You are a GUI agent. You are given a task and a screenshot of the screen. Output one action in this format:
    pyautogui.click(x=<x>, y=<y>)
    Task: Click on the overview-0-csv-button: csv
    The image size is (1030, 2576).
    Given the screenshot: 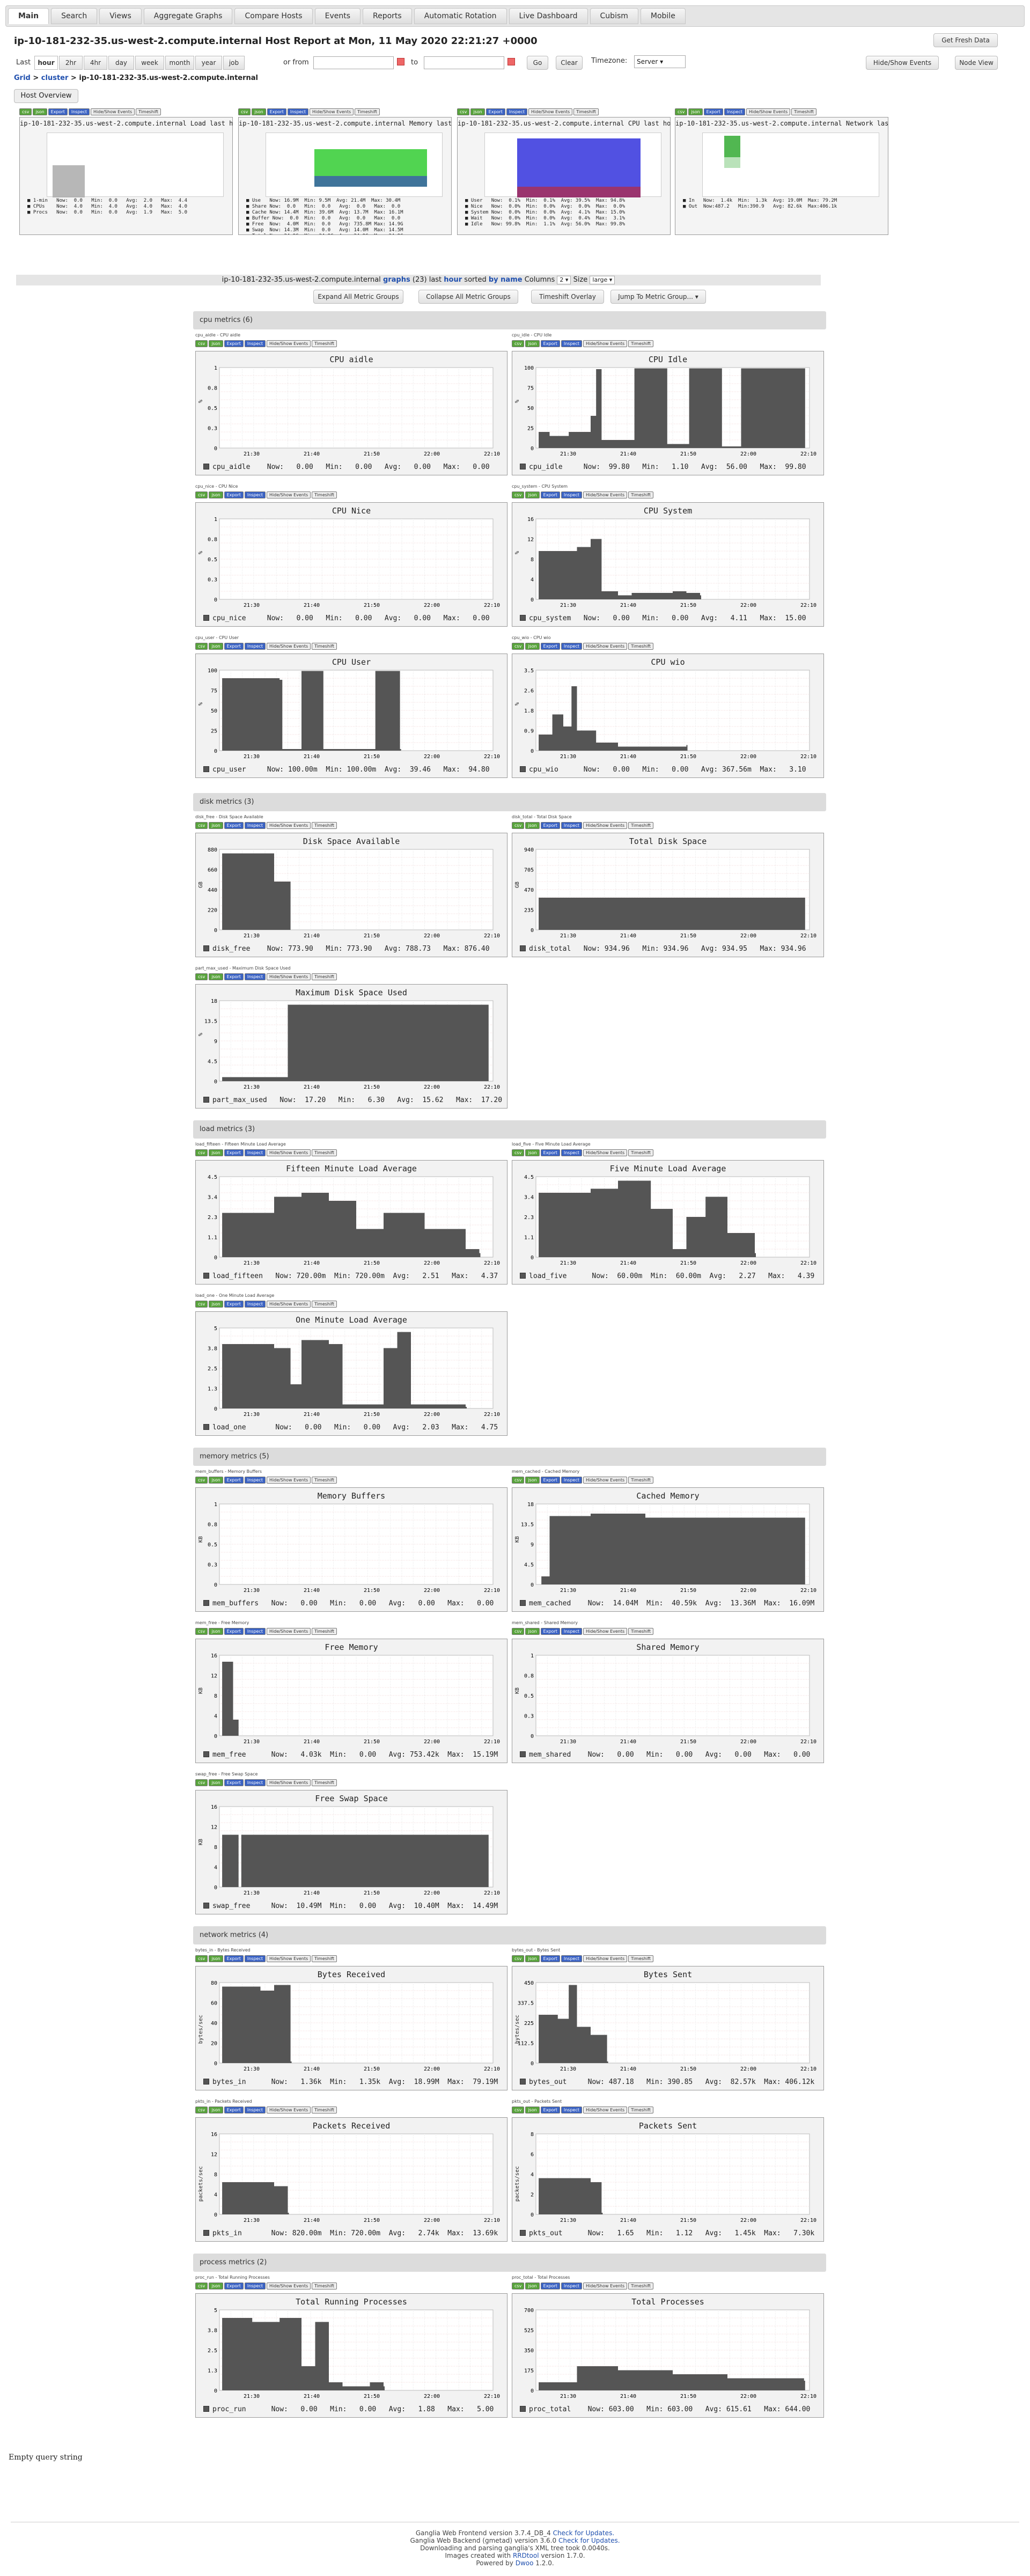 What is the action you would take?
    pyautogui.click(x=26, y=111)
    